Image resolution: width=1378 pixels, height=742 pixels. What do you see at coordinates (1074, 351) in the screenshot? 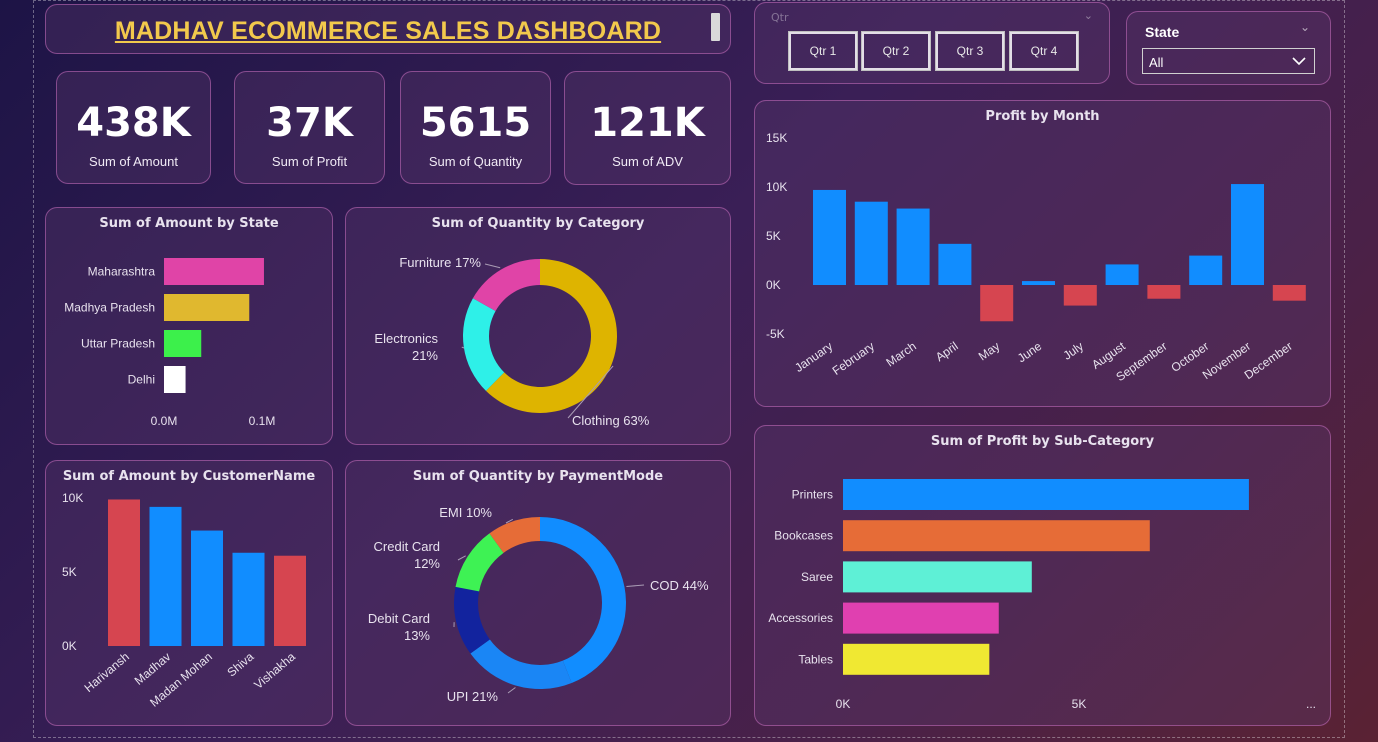
I see `x-tick-label: July` at bounding box center [1074, 351].